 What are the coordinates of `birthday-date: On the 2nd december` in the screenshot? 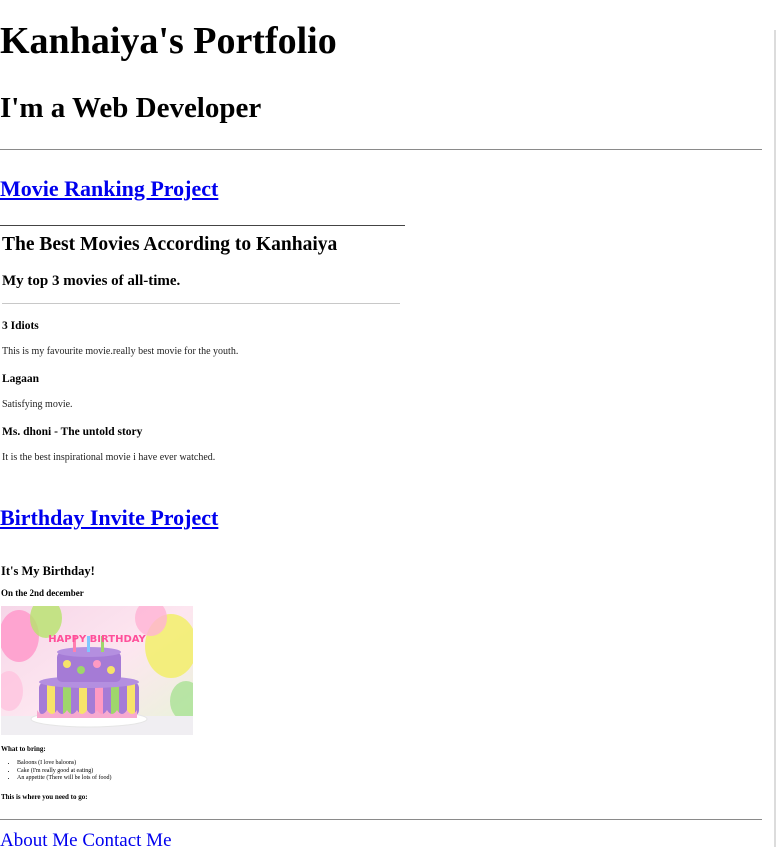 It's located at (42, 593).